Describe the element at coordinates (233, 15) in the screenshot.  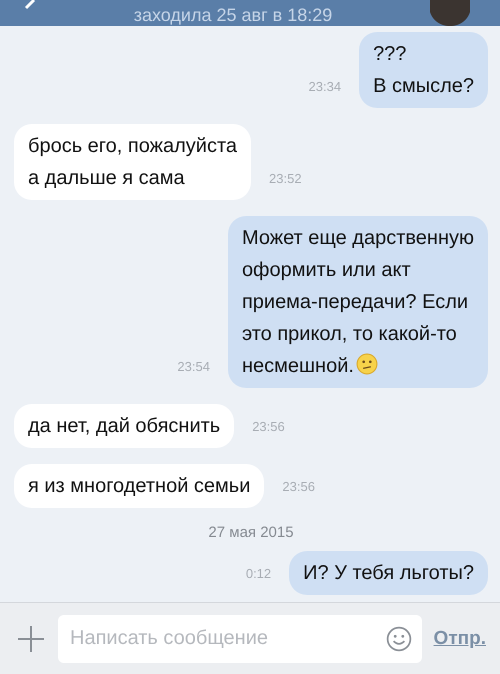
I see `last-seen-status: заходила 25 авг в 18:29` at that location.